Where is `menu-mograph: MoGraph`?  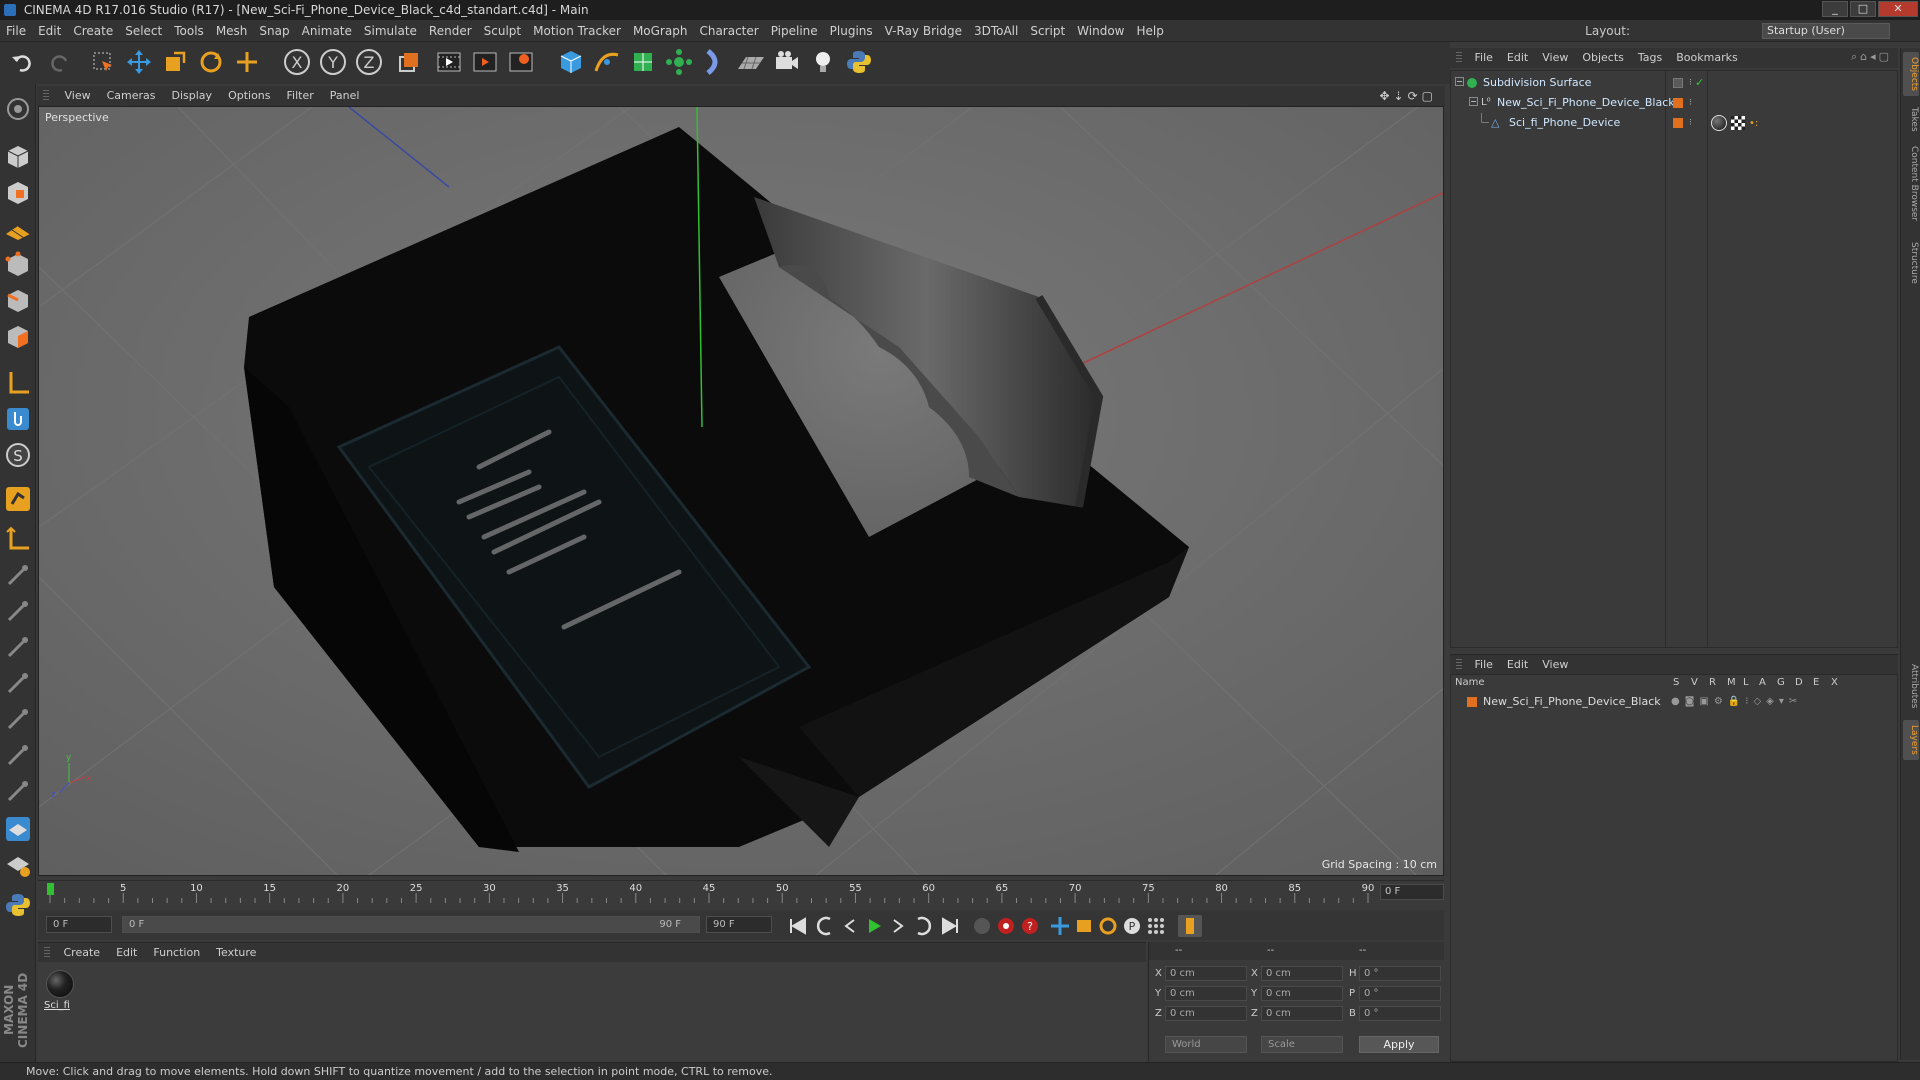 menu-mograph: MoGraph is located at coordinates (660, 31).